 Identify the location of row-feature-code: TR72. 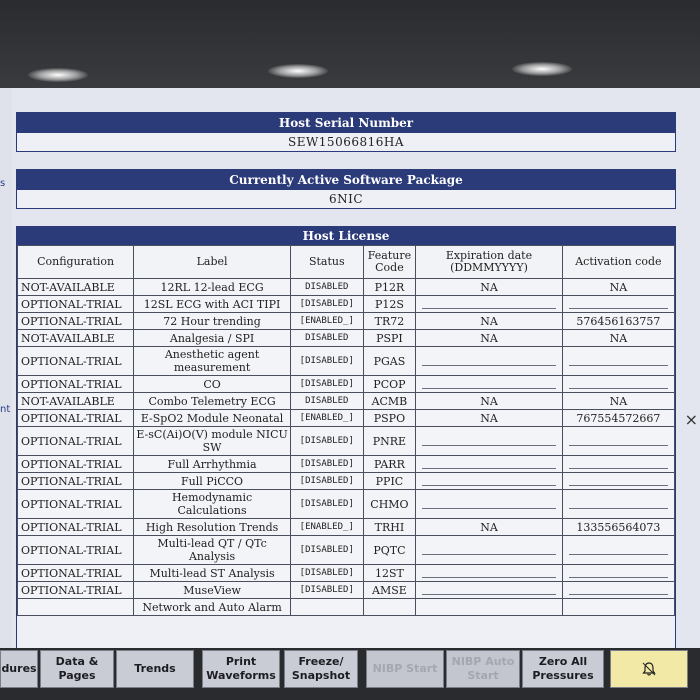
(389, 321).